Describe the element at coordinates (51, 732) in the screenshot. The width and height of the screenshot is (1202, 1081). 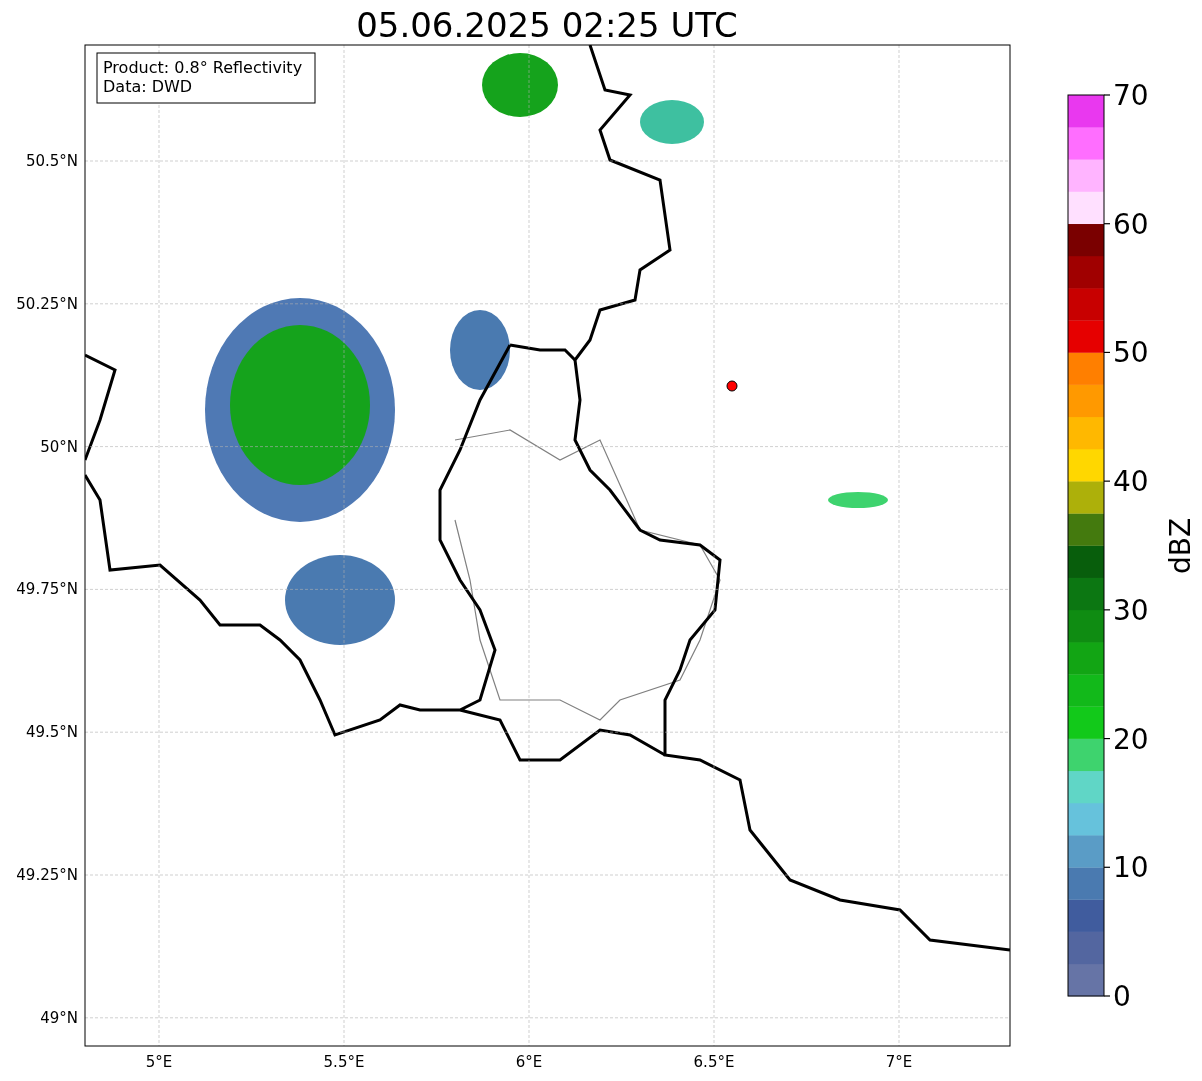
I see `y-tick-label: 49.5°N` at that location.